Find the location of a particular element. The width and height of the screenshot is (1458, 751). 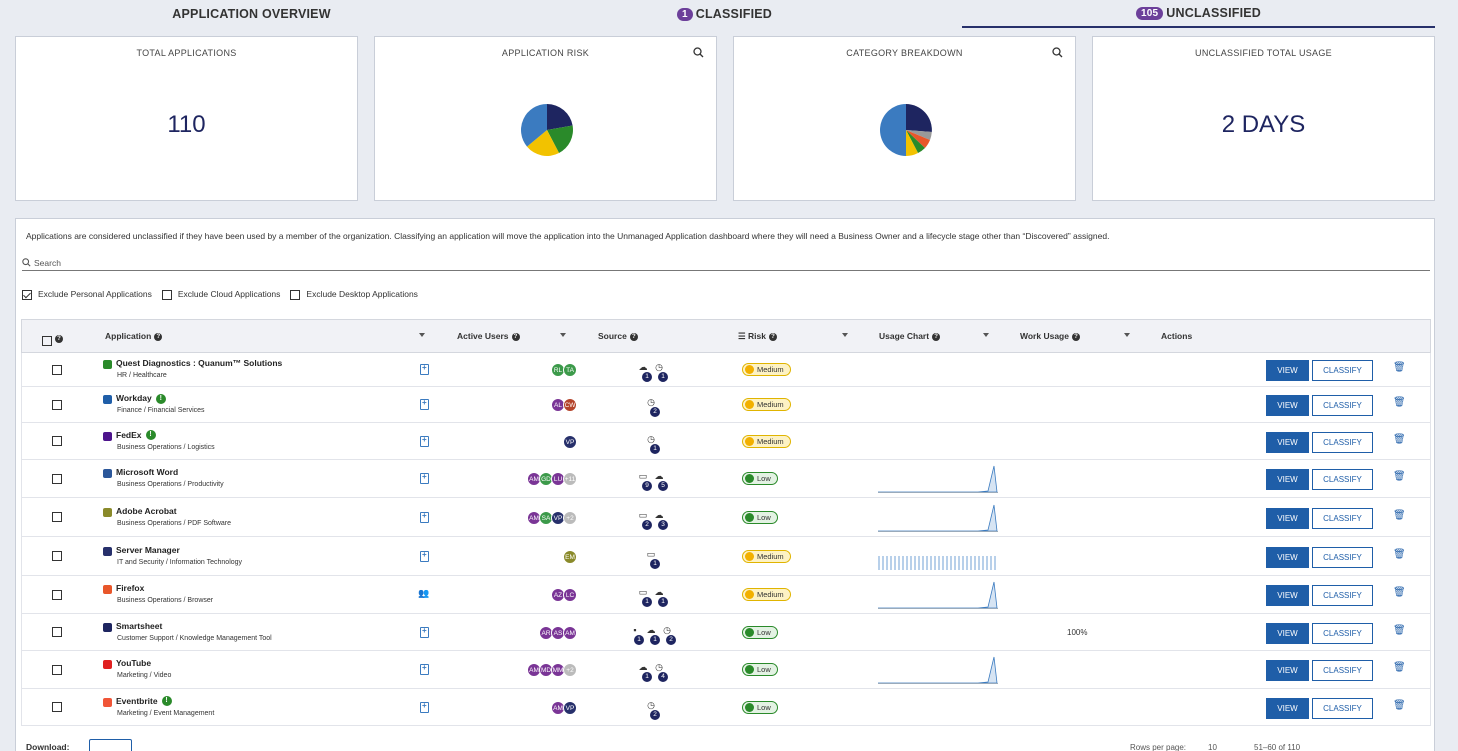

app-name: Workday! is located at coordinates (141, 398).